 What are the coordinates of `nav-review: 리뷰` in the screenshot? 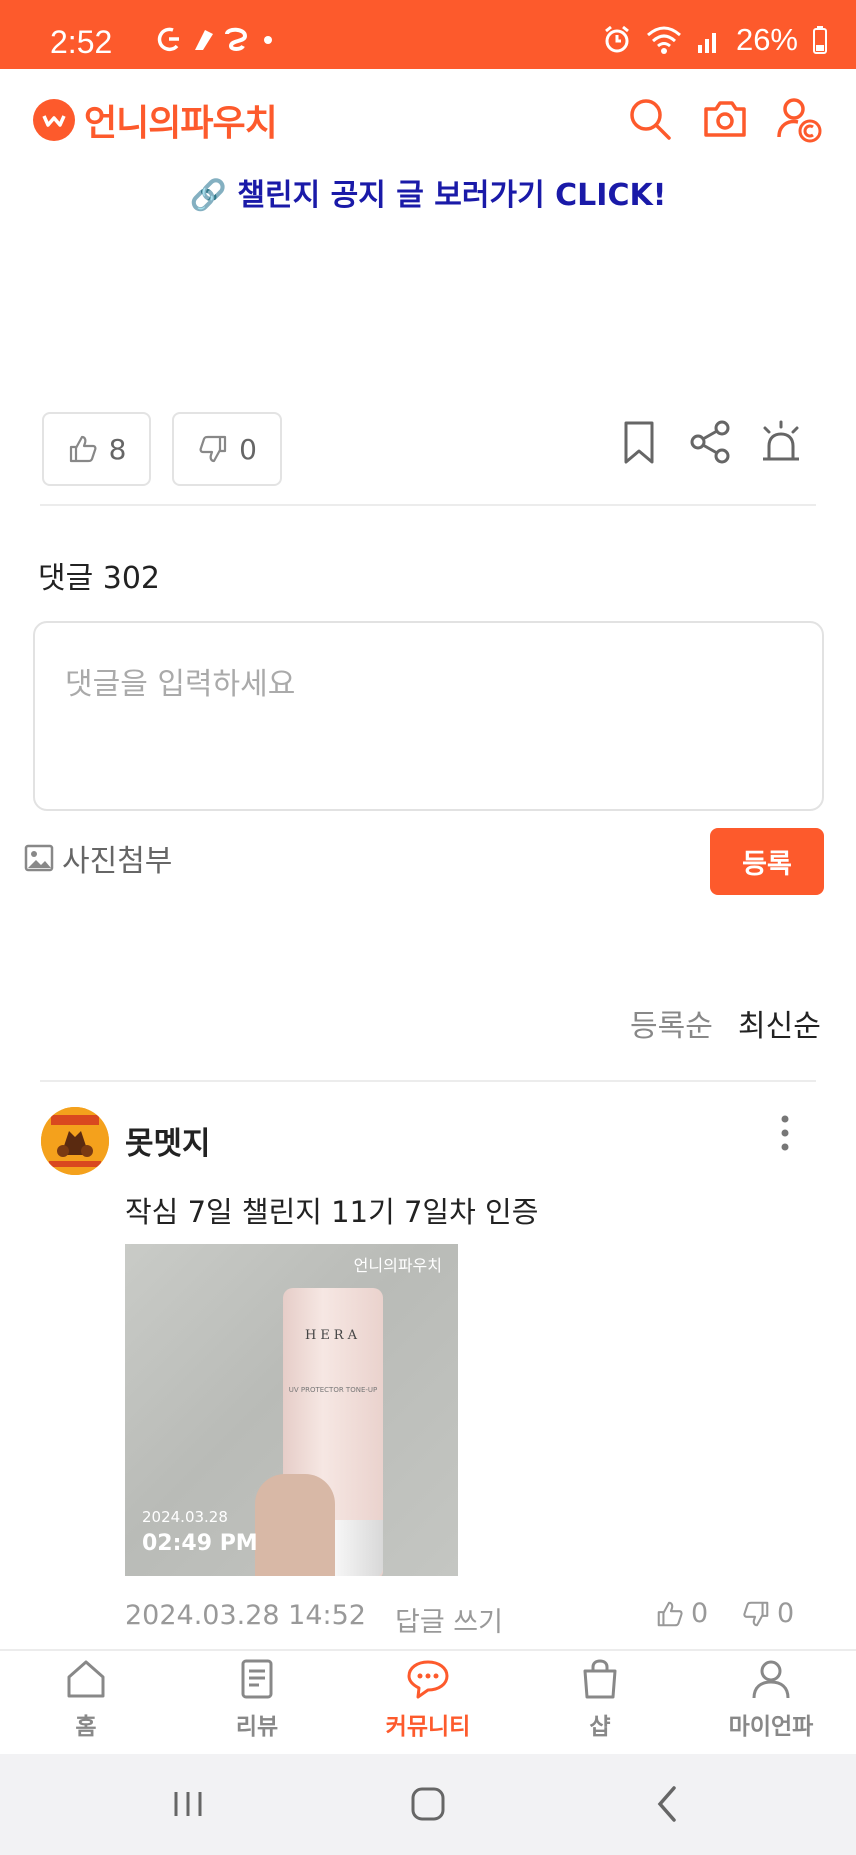 It's located at (257, 1705).